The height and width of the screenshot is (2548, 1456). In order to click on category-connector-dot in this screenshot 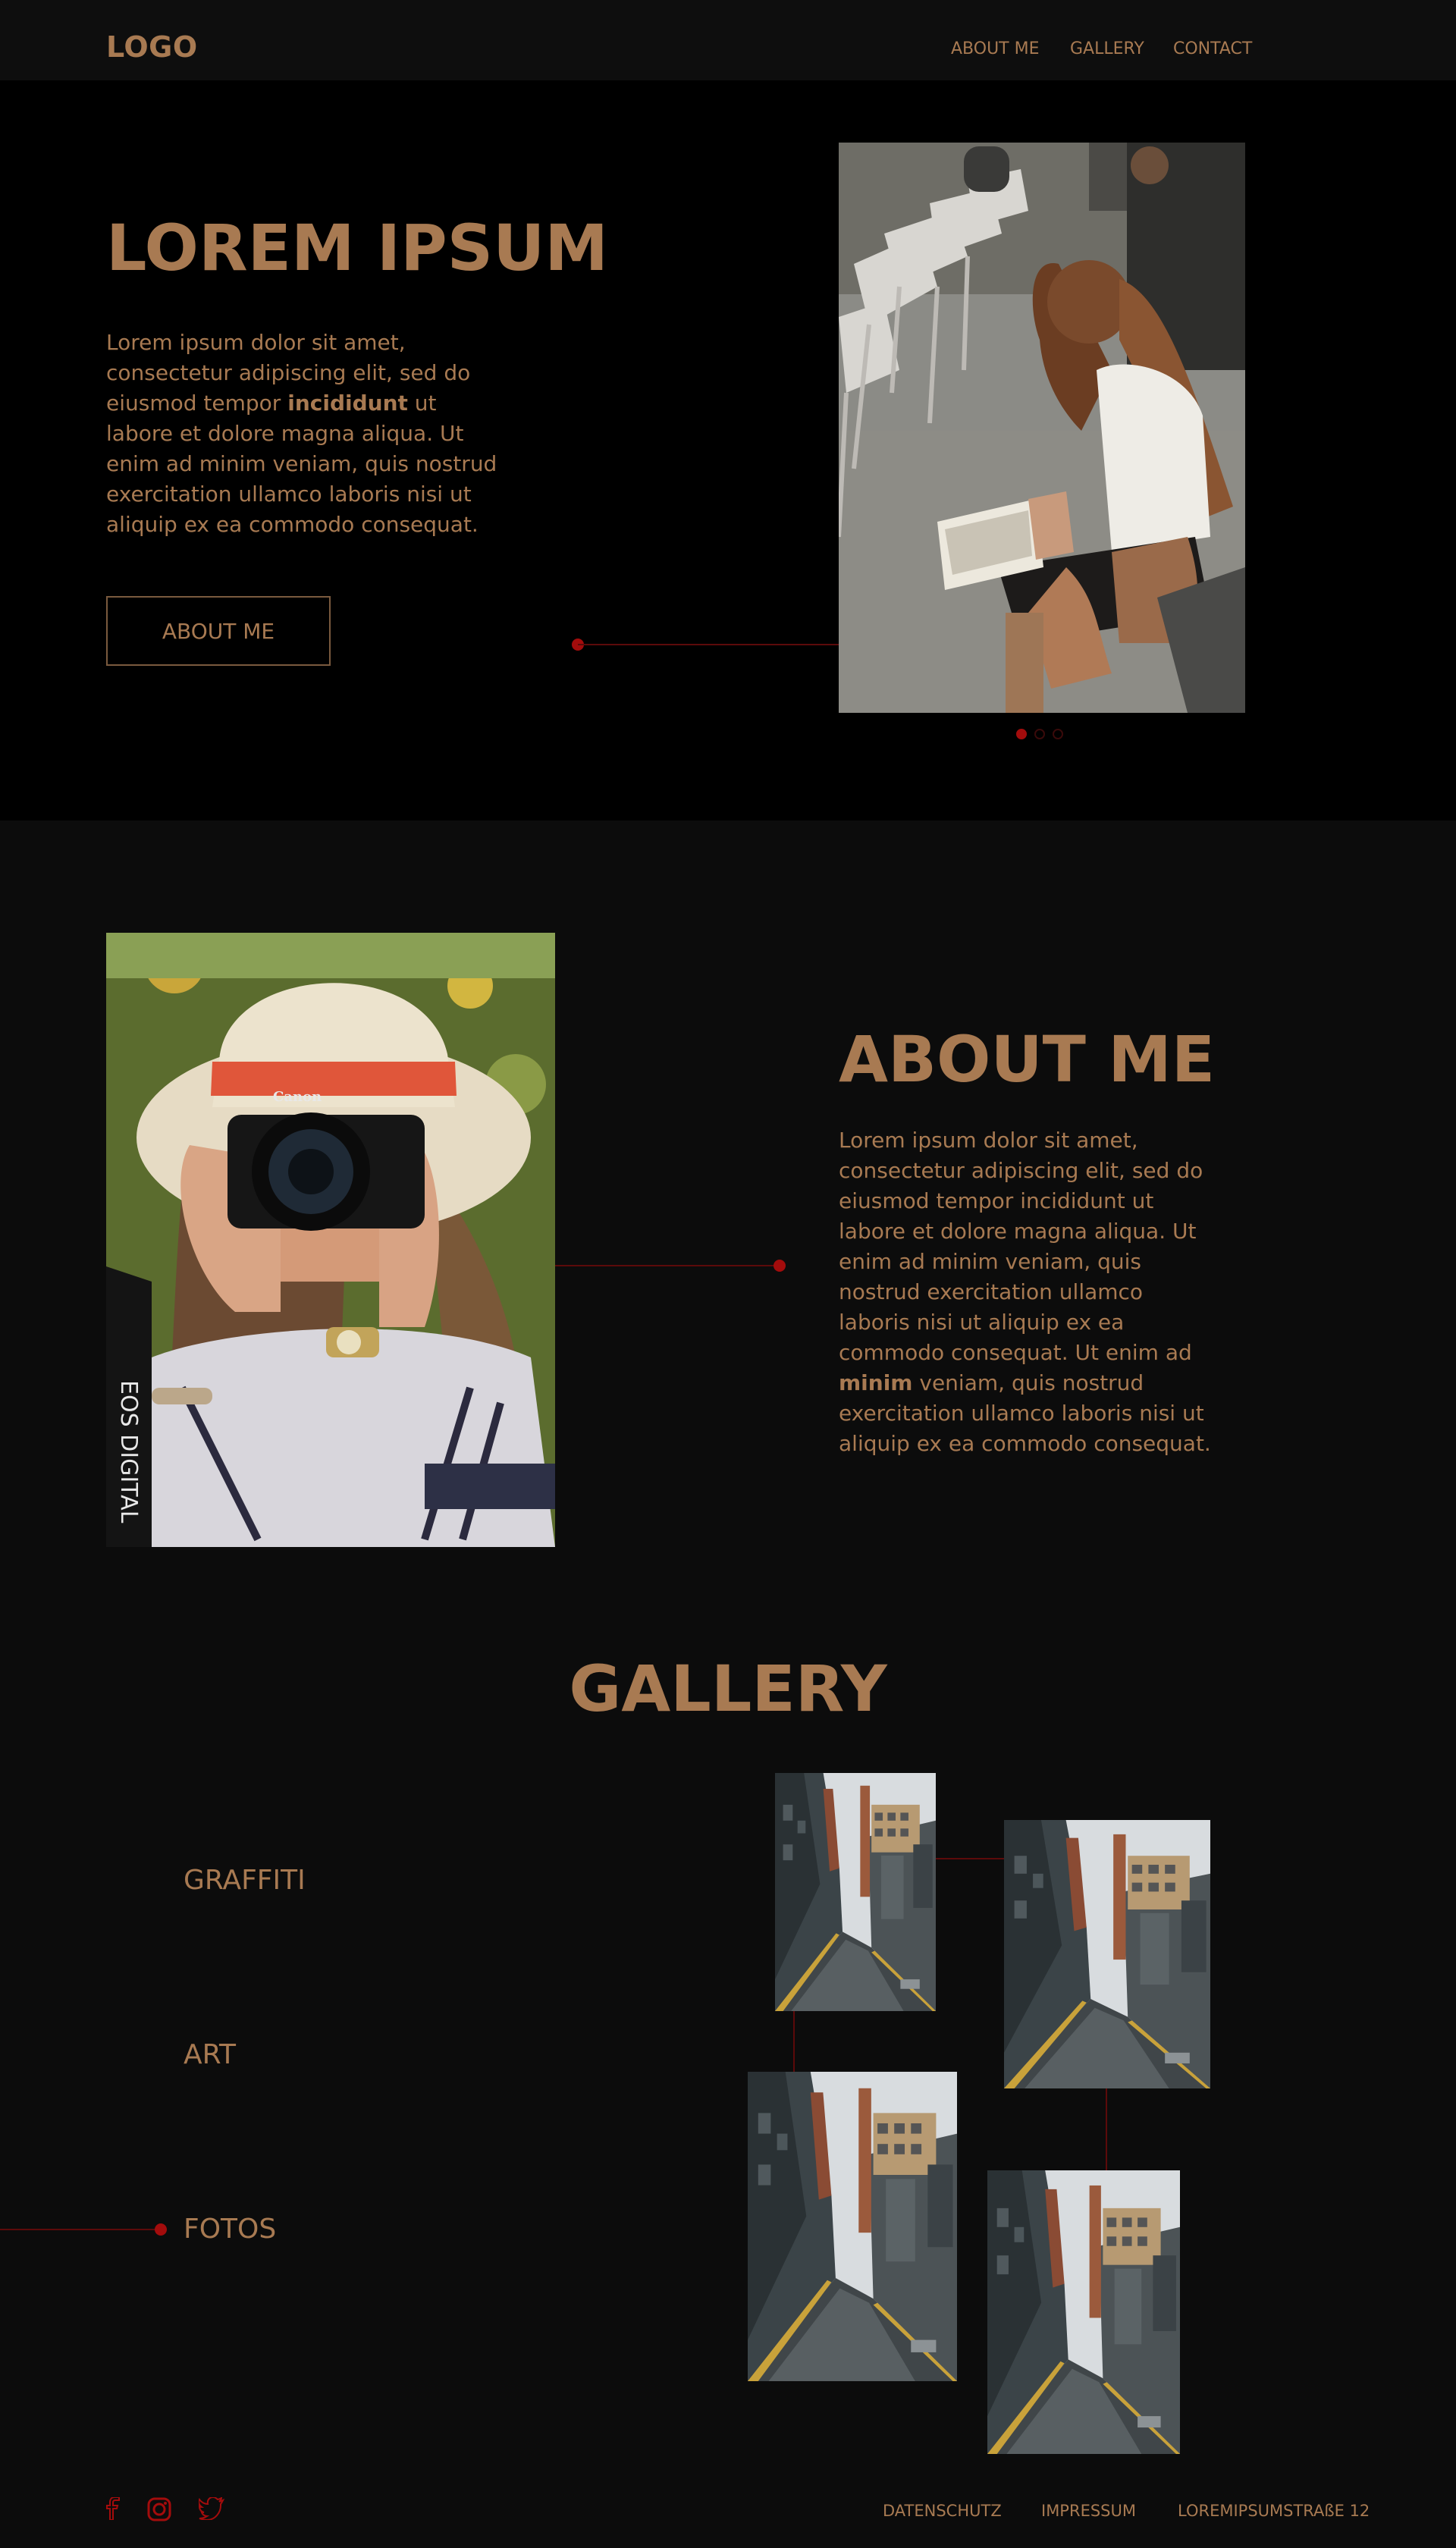, I will do `click(161, 2229)`.